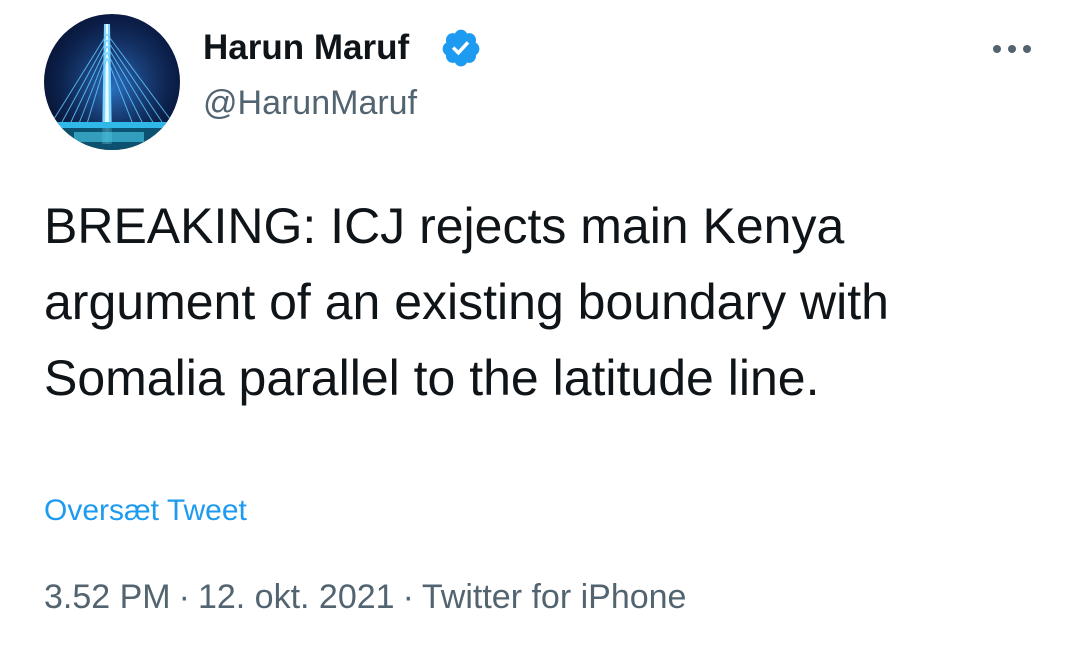 This screenshot has height=655, width=1080. What do you see at coordinates (145, 511) in the screenshot?
I see `translate-tweet-link: Oversæt Tweet` at bounding box center [145, 511].